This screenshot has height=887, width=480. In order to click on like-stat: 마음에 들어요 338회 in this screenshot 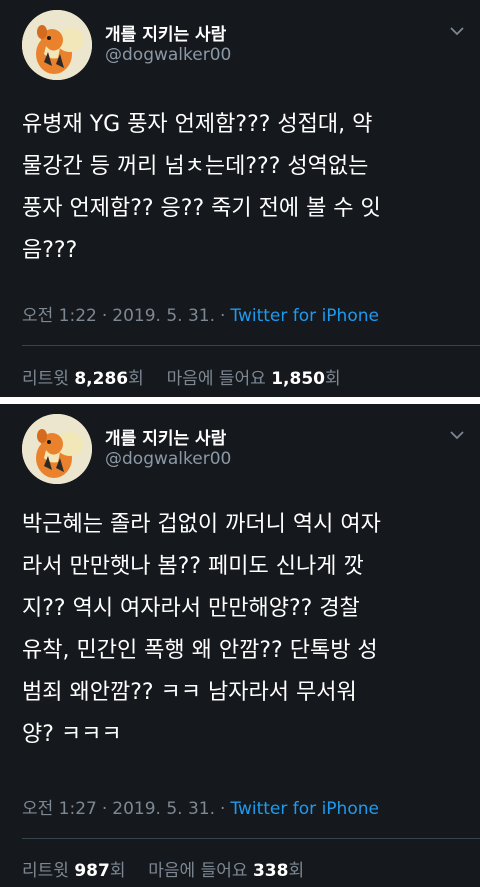, I will do `click(226, 871)`.